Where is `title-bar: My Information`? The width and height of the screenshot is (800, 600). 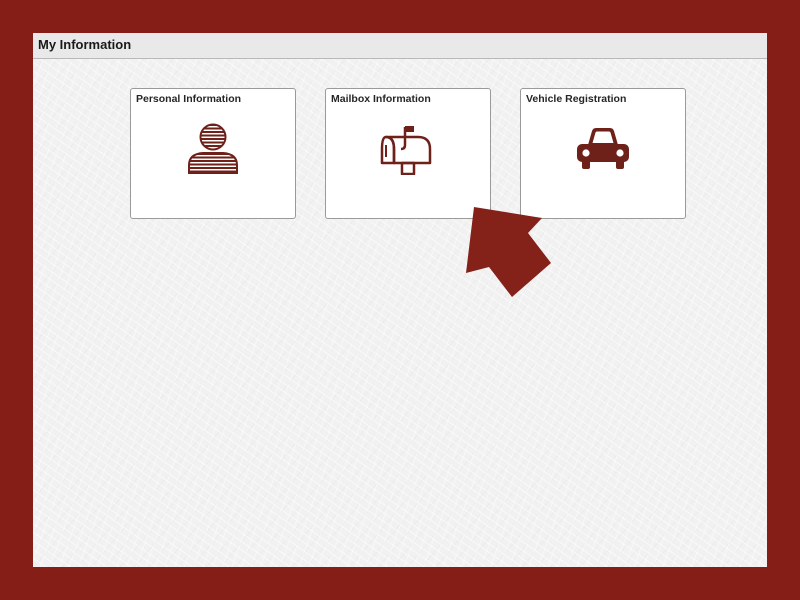 title-bar: My Information is located at coordinates (400, 46).